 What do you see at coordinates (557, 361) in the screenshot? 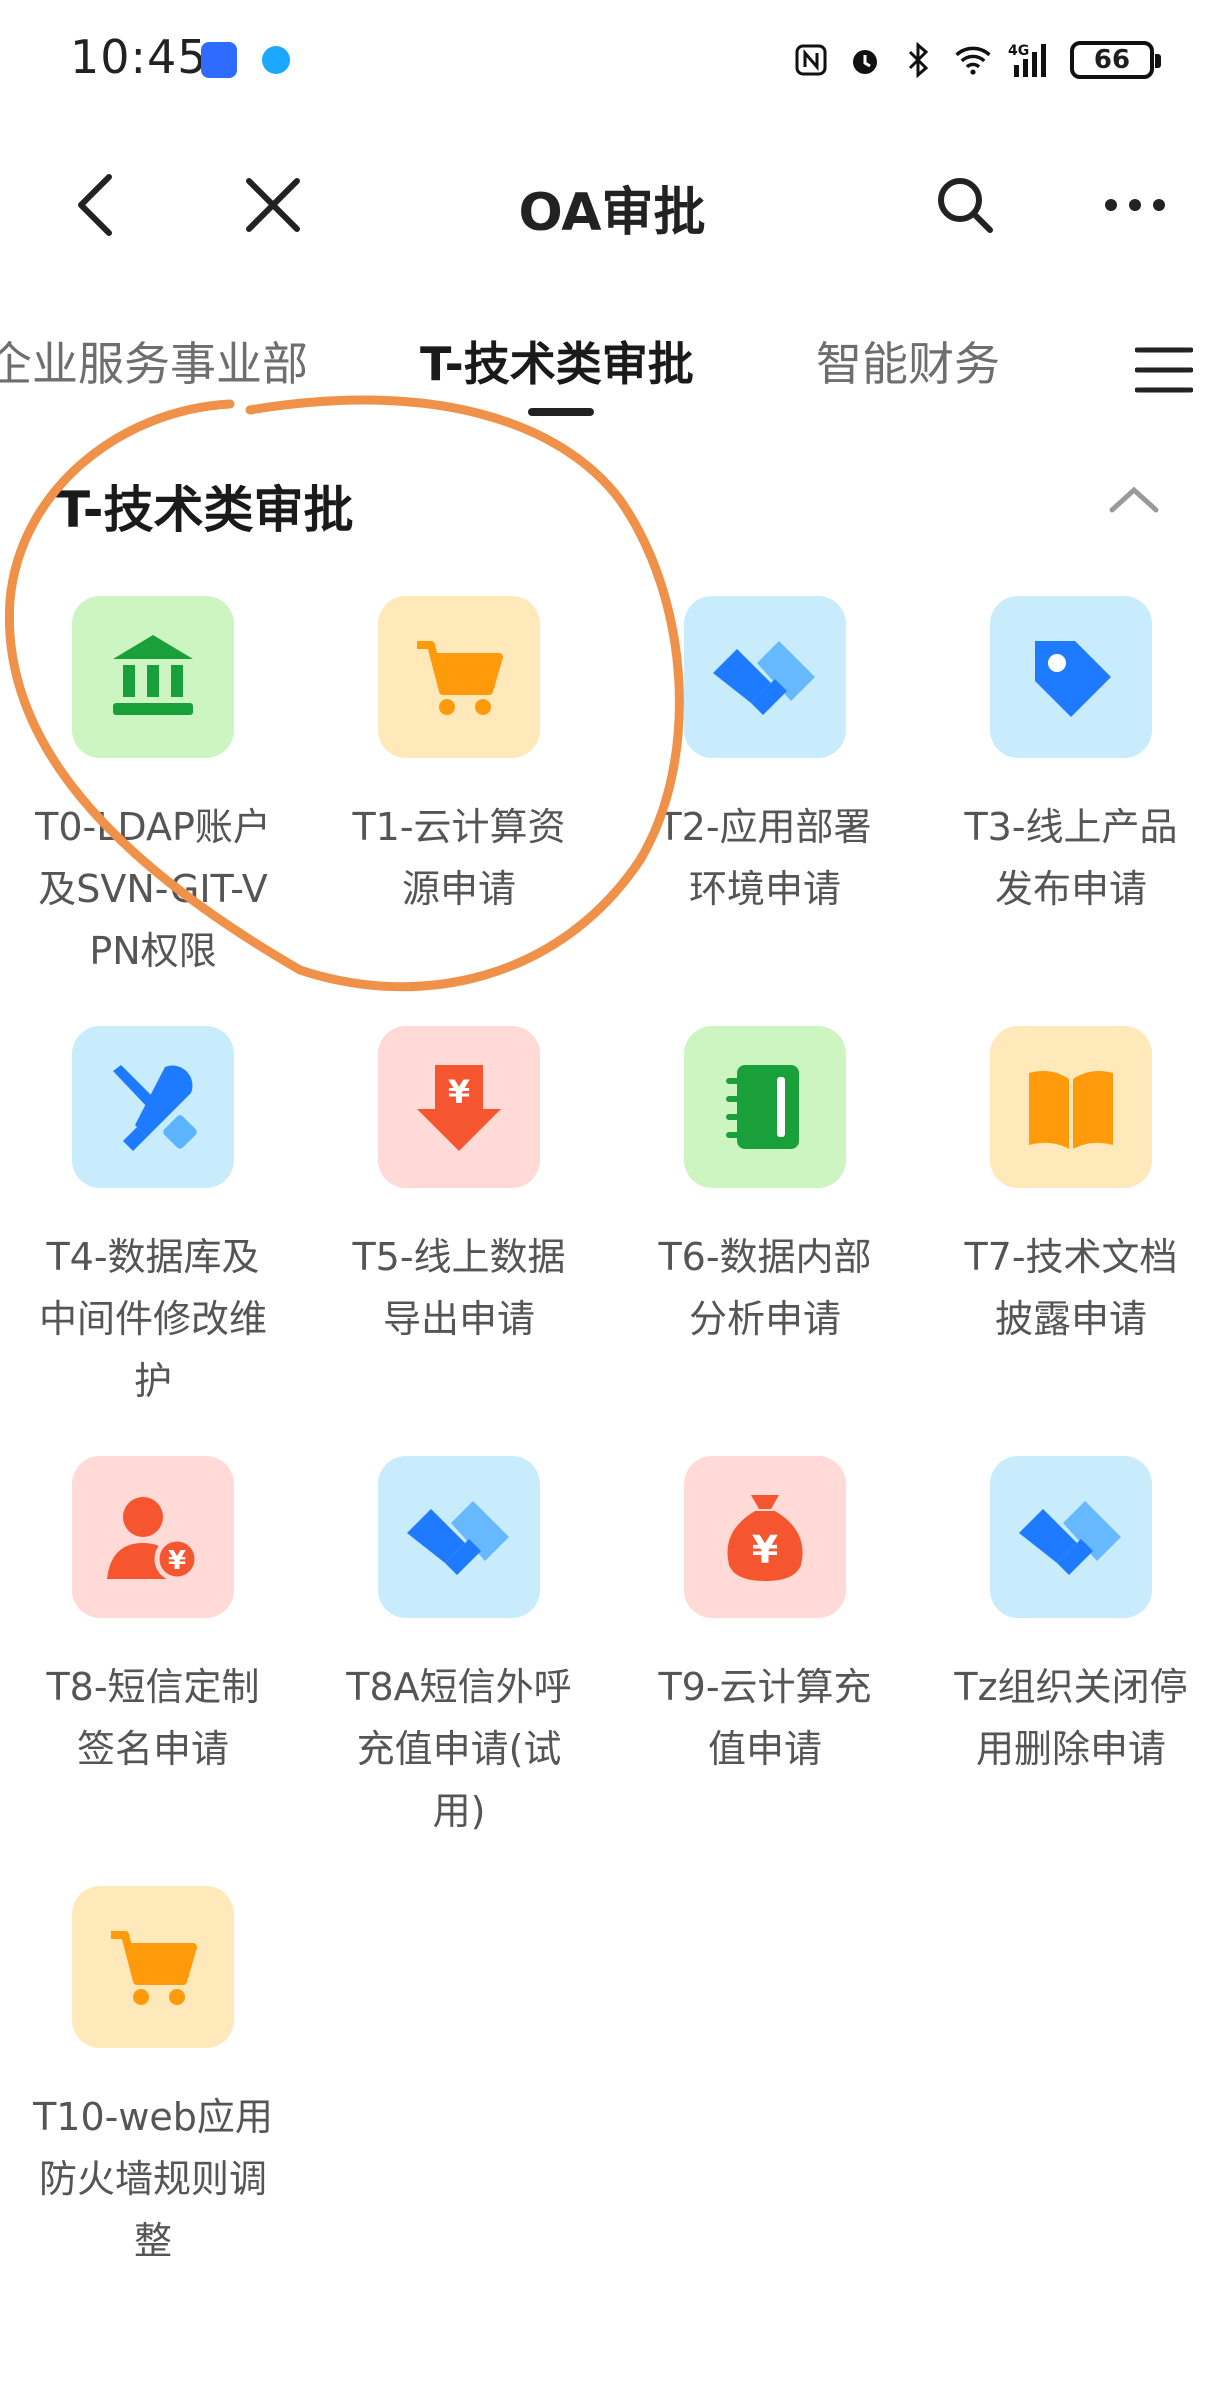
I see `tab-tech-approval: T-技术类审批` at bounding box center [557, 361].